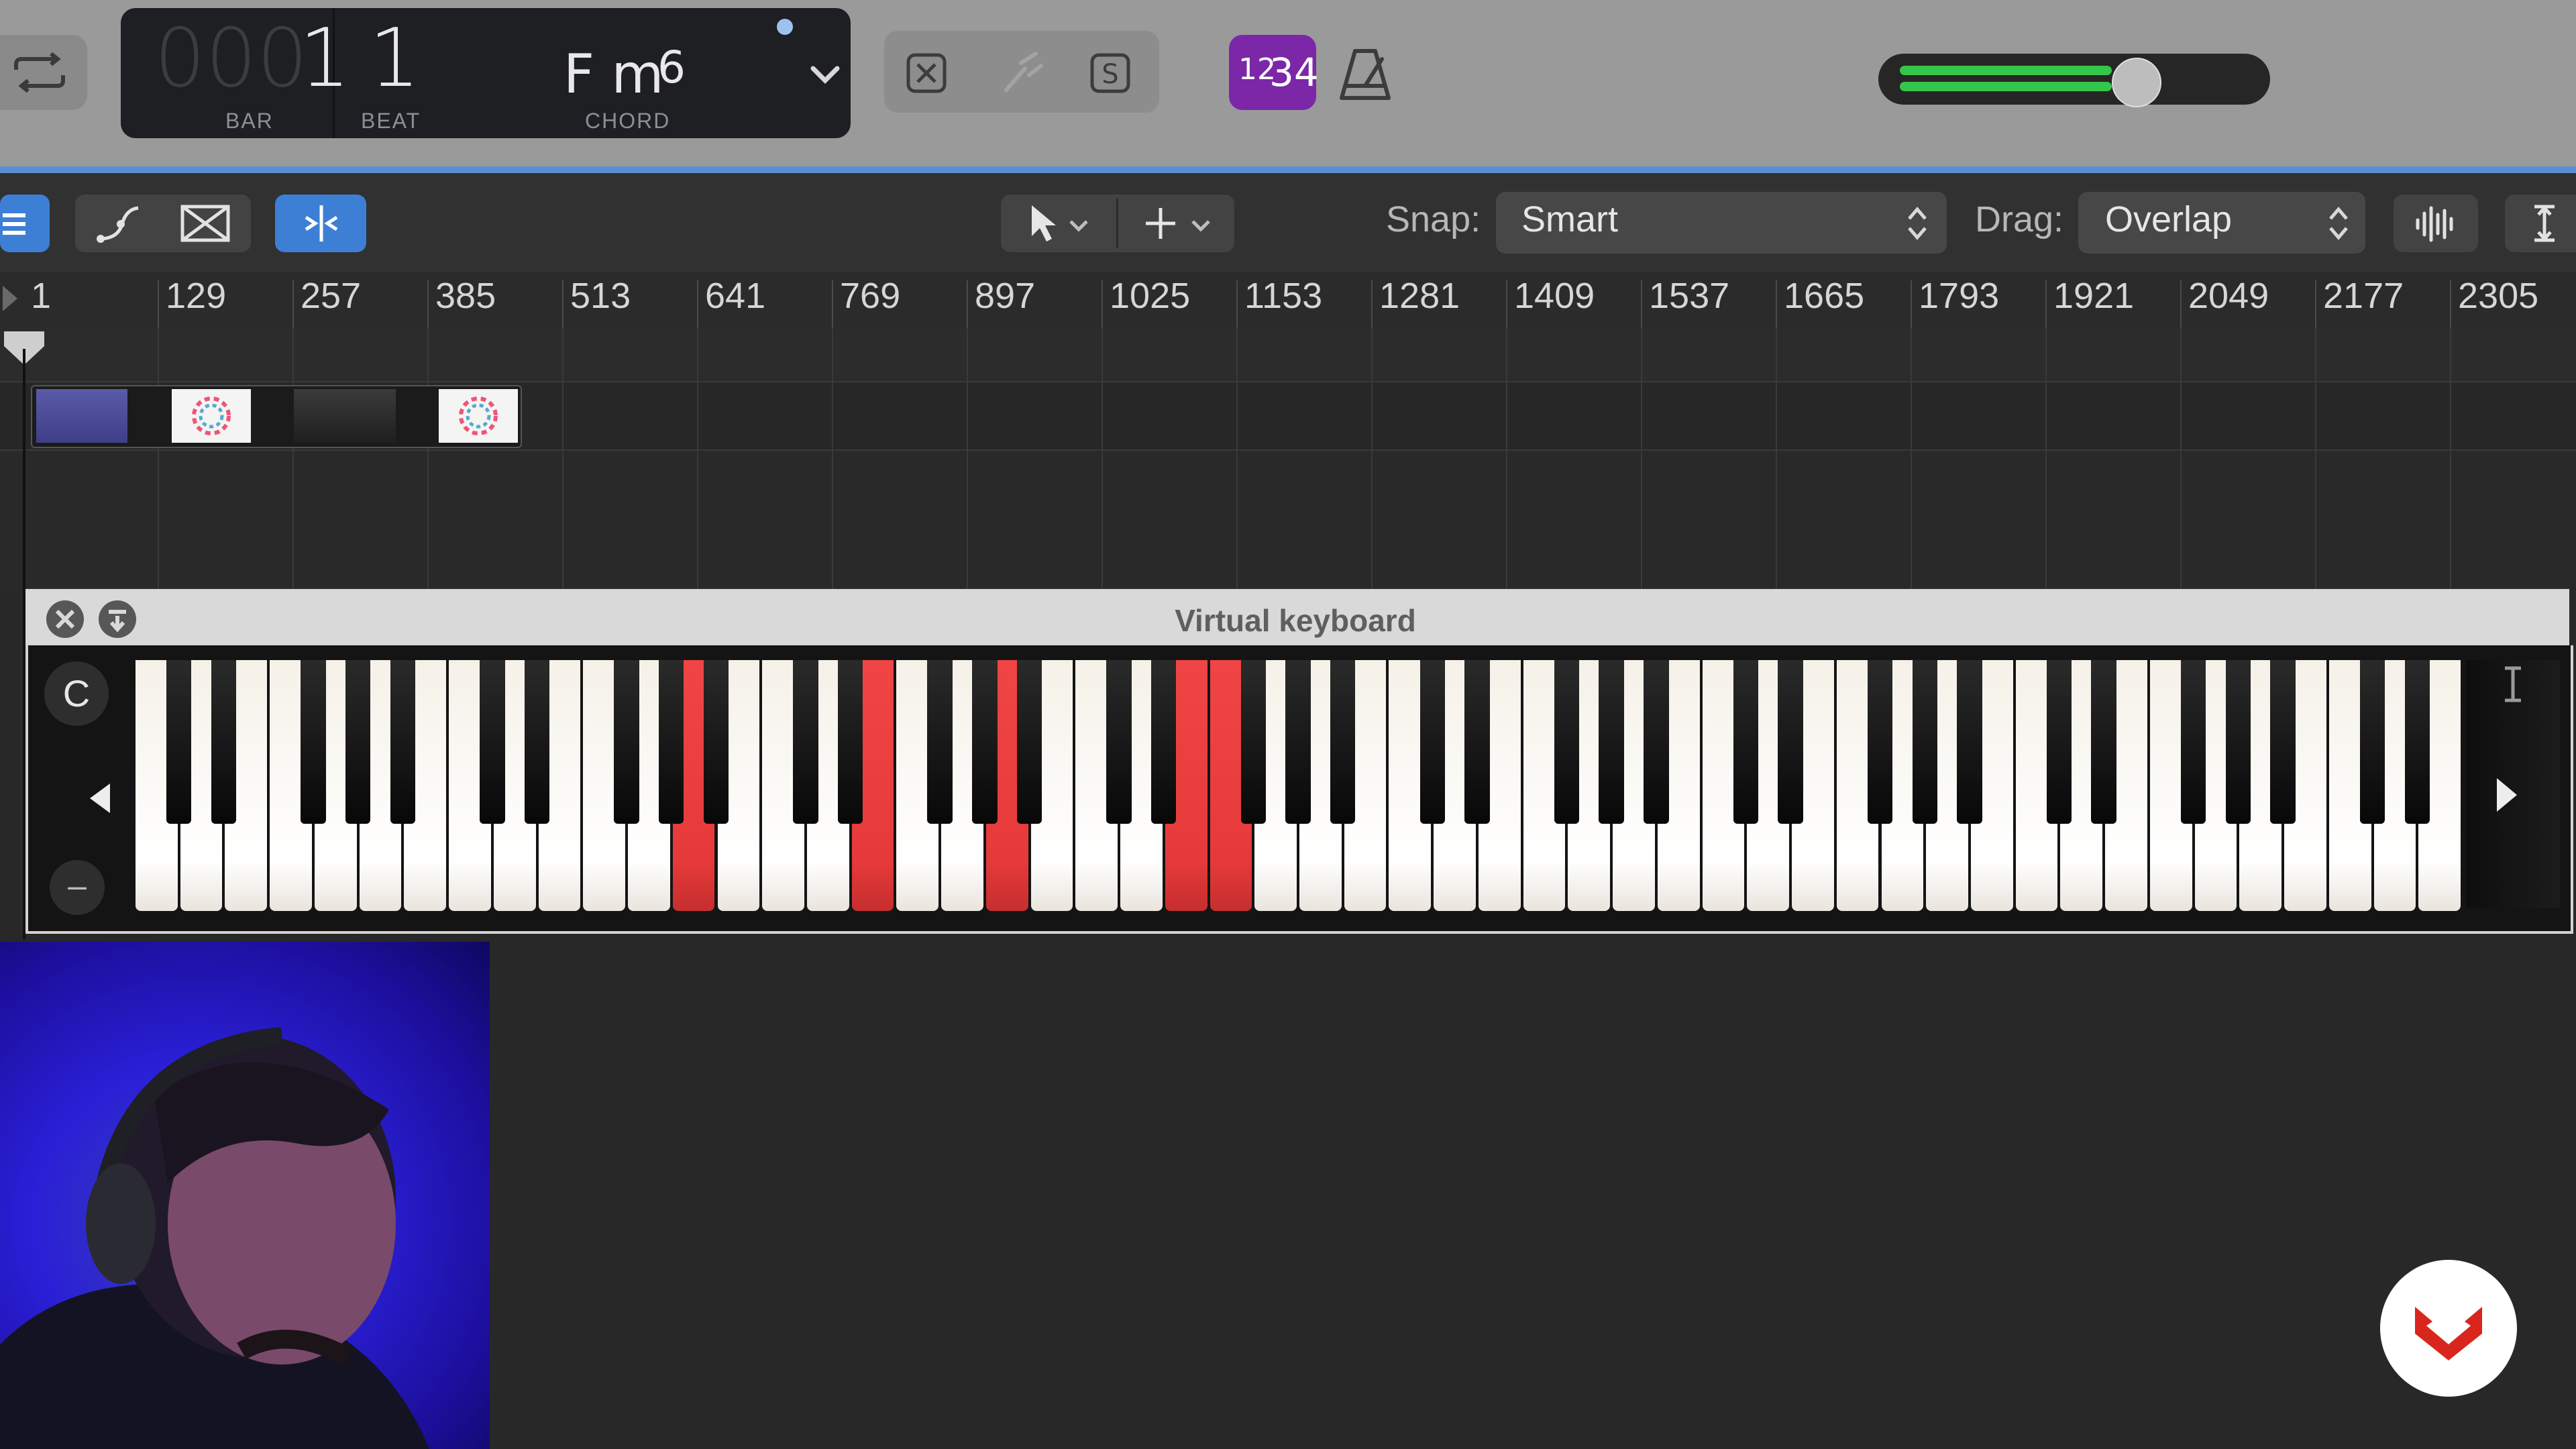 The height and width of the screenshot is (1449, 2576). I want to click on ruler-label: 1537, so click(1689, 296).